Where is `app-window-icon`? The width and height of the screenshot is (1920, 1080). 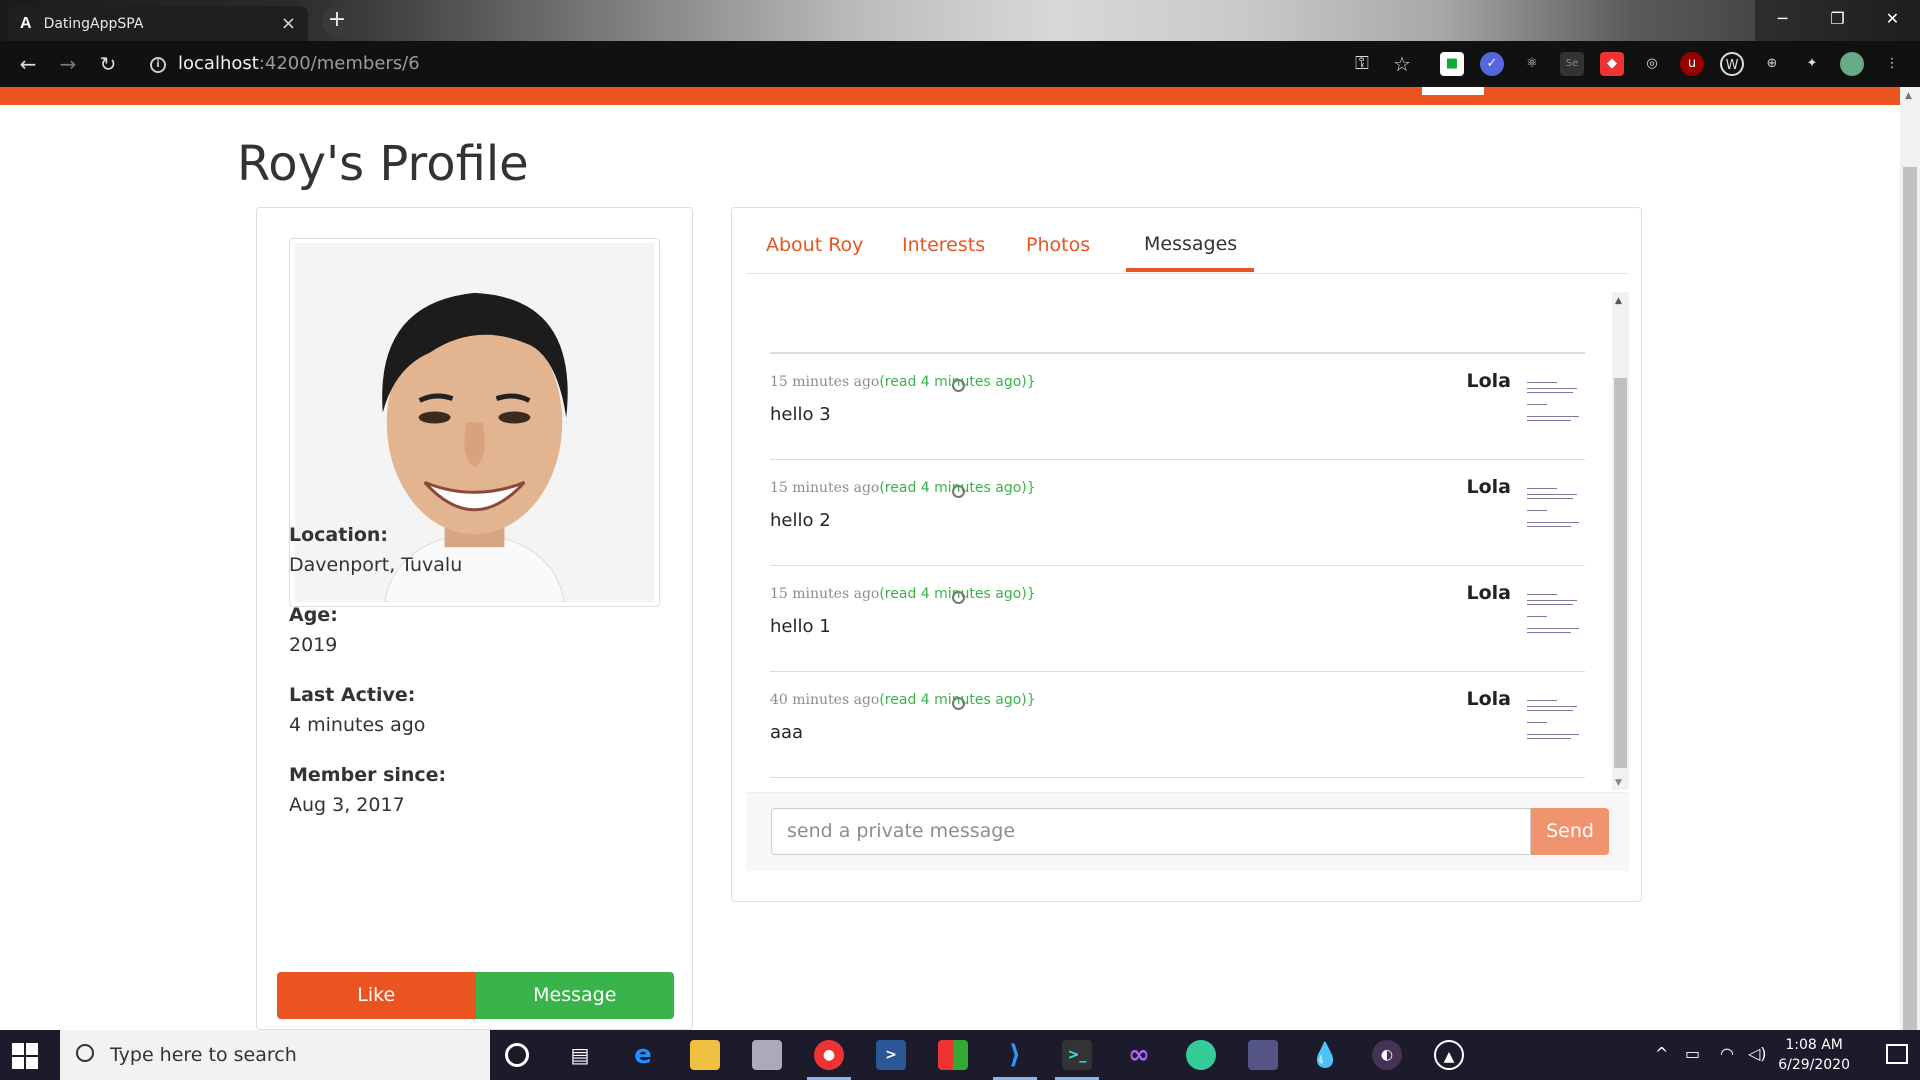
app-window-icon is located at coordinates (767, 1055).